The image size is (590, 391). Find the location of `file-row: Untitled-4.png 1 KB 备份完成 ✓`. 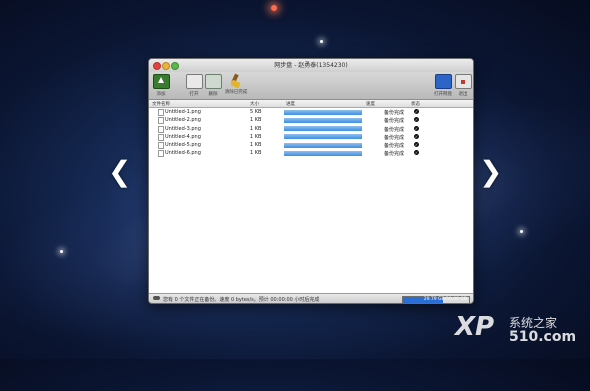

file-row: Untitled-4.png 1 KB 备份完成 ✓ is located at coordinates (311, 137).